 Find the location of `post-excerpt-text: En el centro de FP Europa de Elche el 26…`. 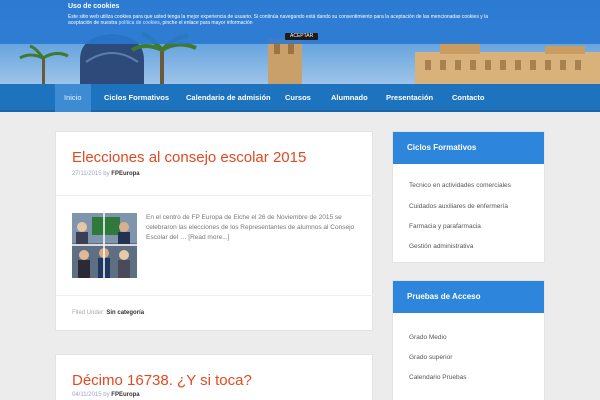

post-excerpt-text: En el centro de FP Europa de Elche el 26… is located at coordinates (250, 227).